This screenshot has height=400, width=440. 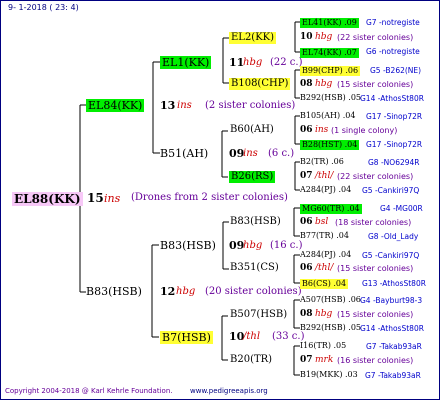 I want to click on gen2-note: (6 c.), so click(x=281, y=153).